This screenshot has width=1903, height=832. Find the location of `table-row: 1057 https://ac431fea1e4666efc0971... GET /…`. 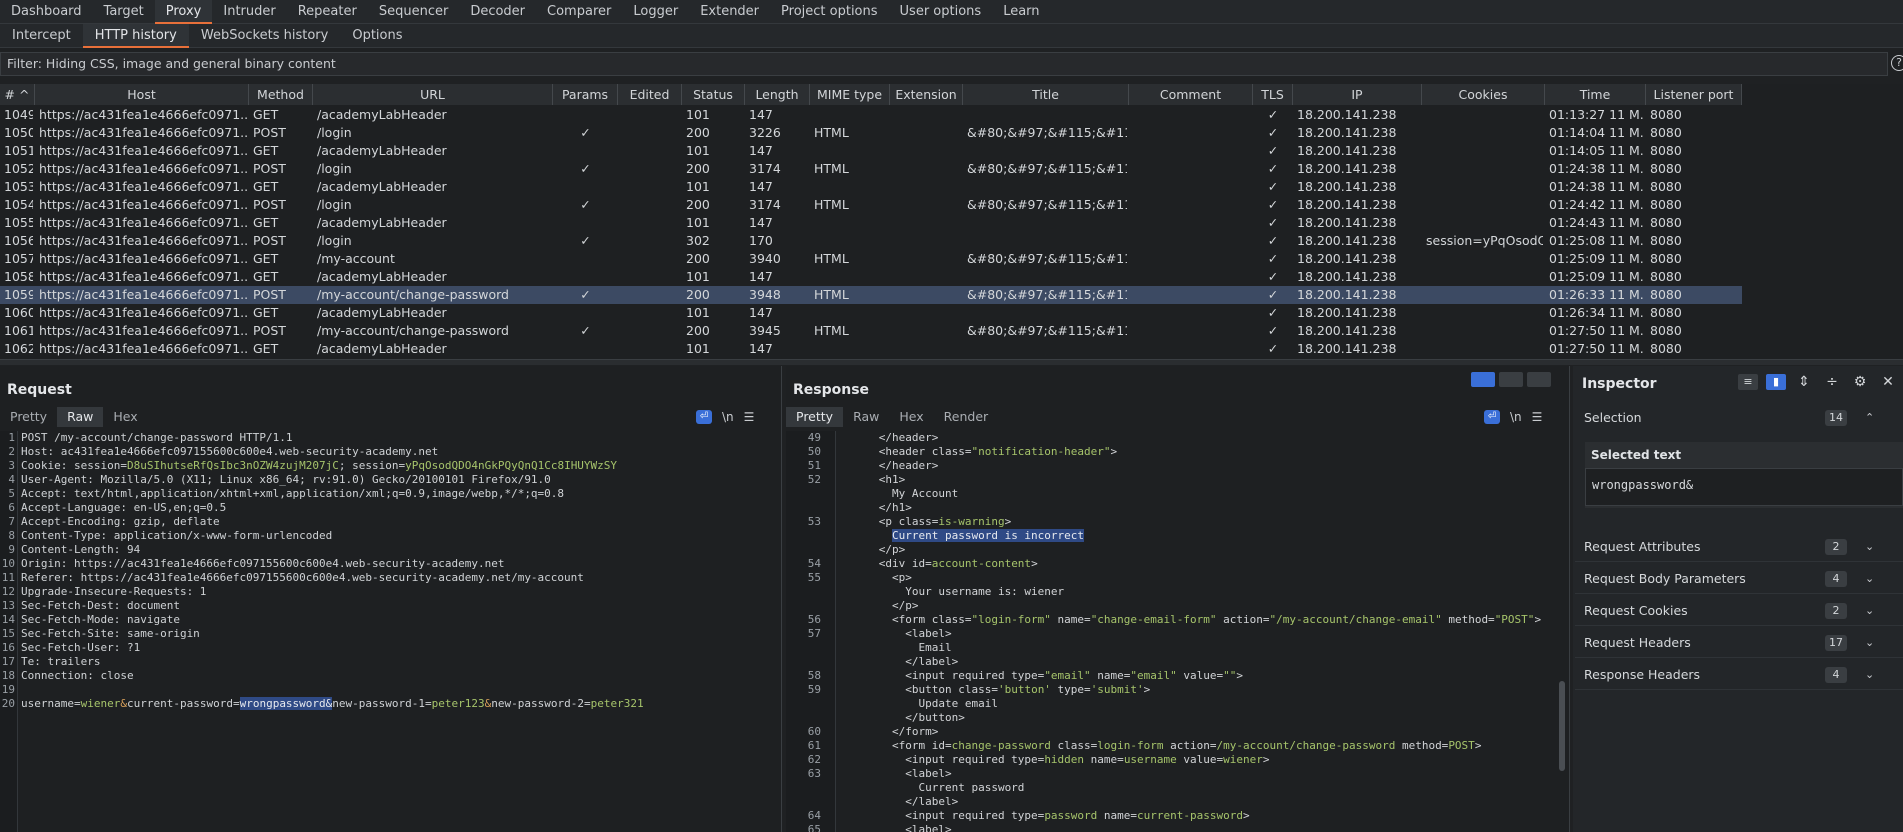

table-row: 1057 https://ac431fea1e4666efc0971... GET /… is located at coordinates (871, 259).